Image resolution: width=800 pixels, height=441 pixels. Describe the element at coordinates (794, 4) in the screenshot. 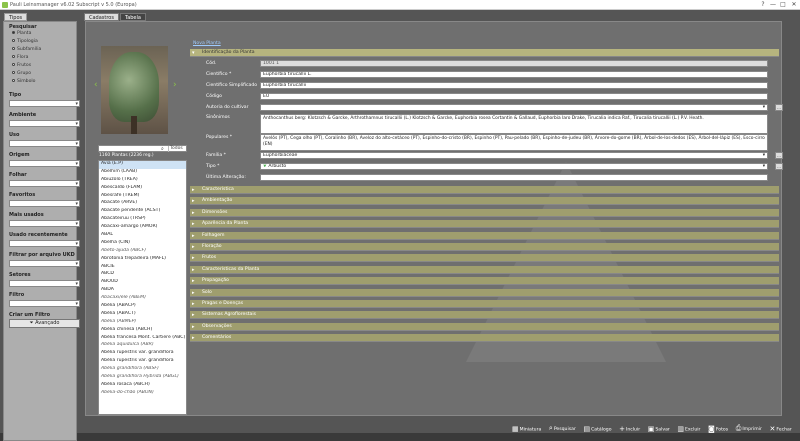

I see `close-window-button: ✕` at that location.